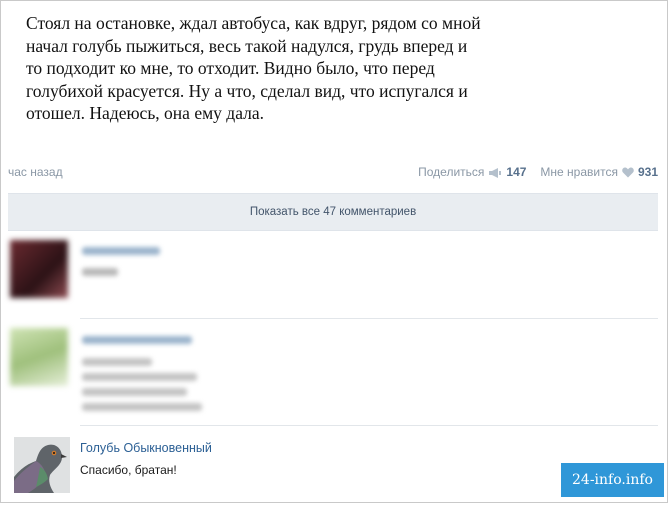 This screenshot has width=670, height=505. Describe the element at coordinates (146, 448) in the screenshot. I see `commenter-name: Голубь Обыкновенный` at that location.